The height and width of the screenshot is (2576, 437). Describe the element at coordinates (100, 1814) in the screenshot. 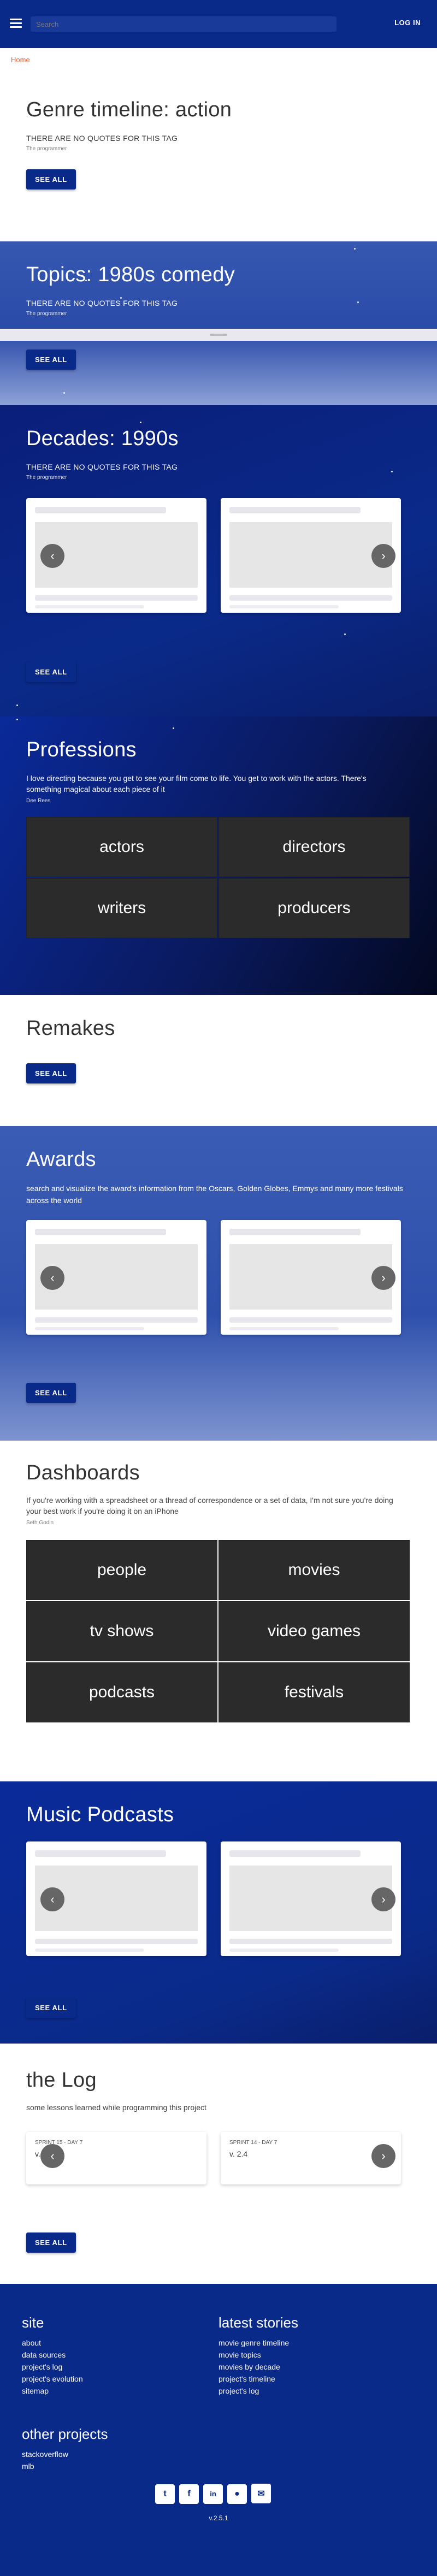

I see `section-title: Music Podcasts` at that location.